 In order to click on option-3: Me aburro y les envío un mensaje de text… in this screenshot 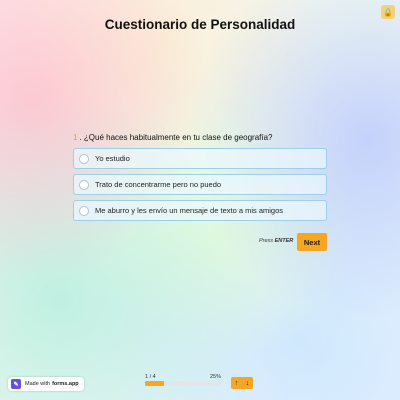, I will do `click(200, 210)`.